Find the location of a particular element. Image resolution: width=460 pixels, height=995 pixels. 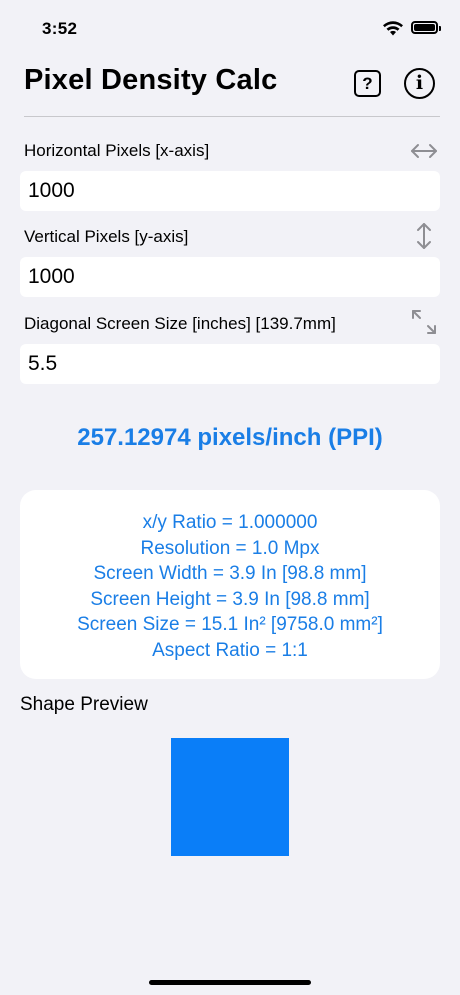

xy-ratio-text: x/y Ratio = 1.000000 is located at coordinates (230, 522).